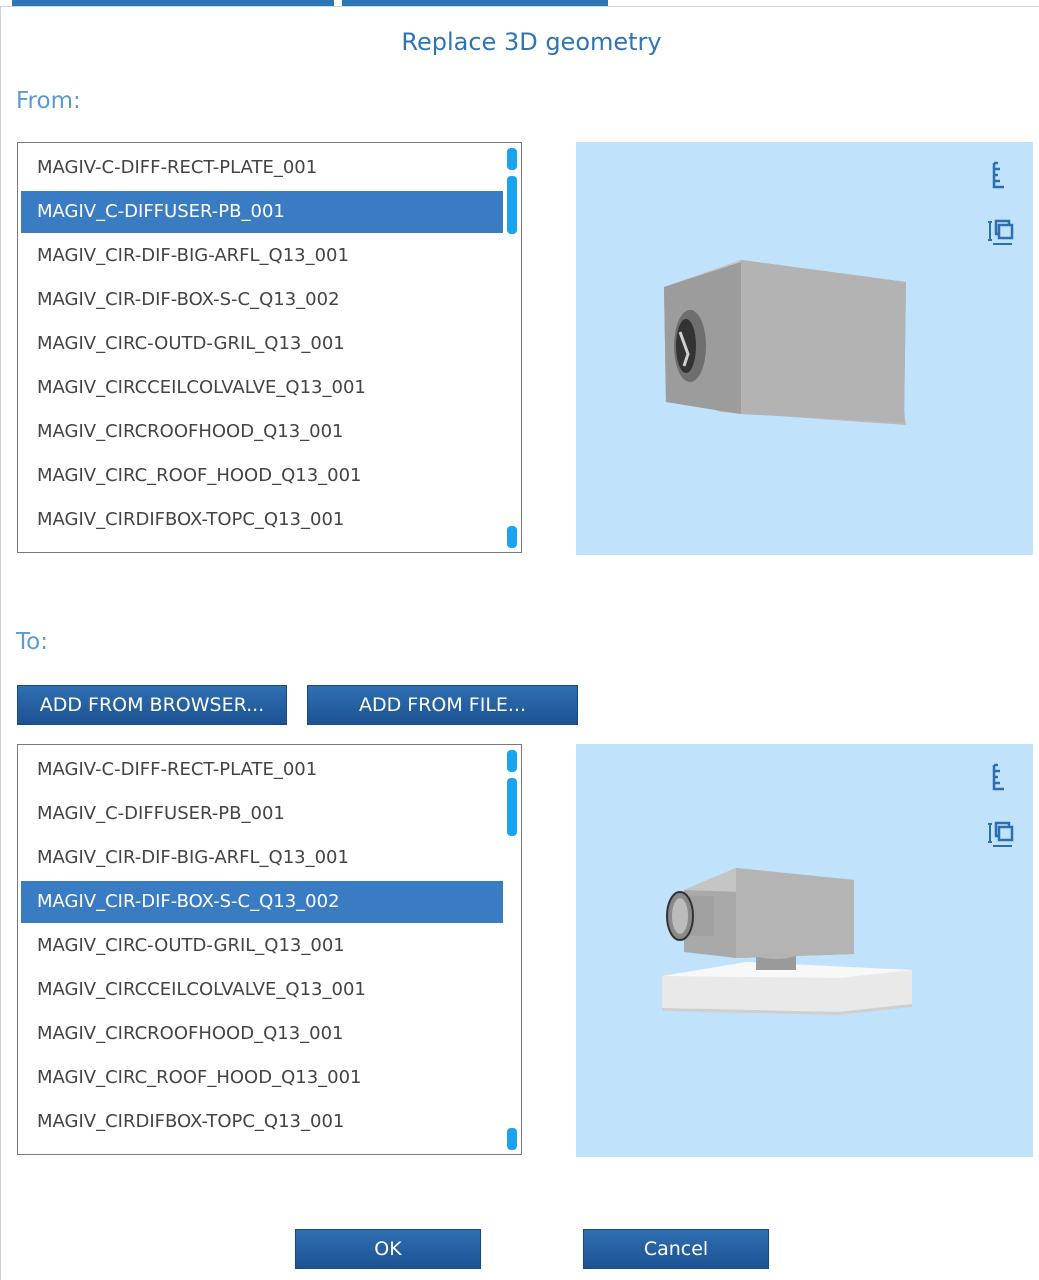 This screenshot has height=1280, width=1039. Describe the element at coordinates (787, 941) in the screenshot. I see `diffuser-box-with-plate-model` at that location.